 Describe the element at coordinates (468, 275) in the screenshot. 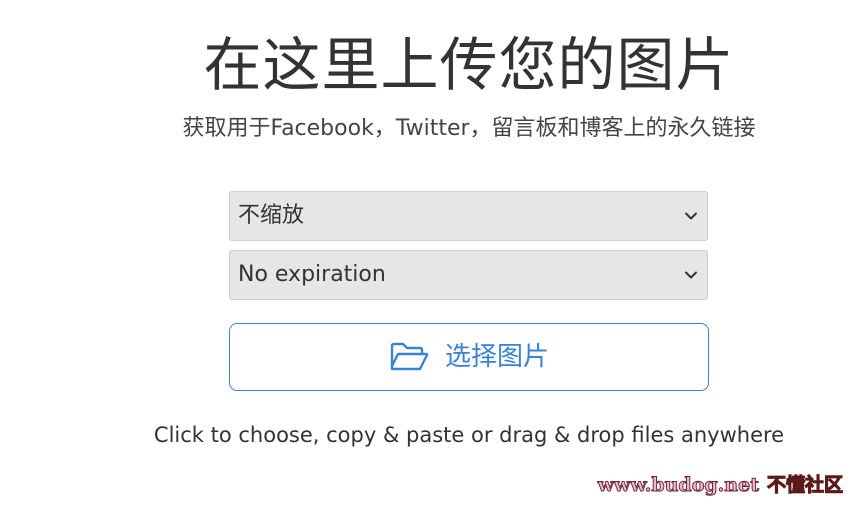

I see `expiration-select: No expiration` at that location.